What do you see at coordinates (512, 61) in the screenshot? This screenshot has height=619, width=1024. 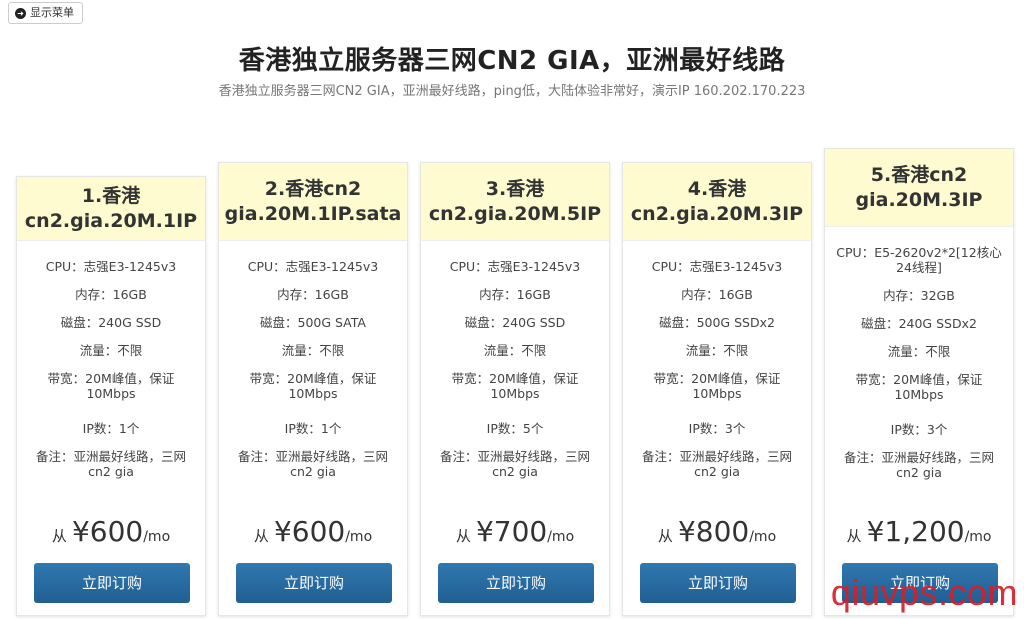 I see `page-title: 香港独立服务器三网CN2 GIA，亚洲最好线路` at bounding box center [512, 61].